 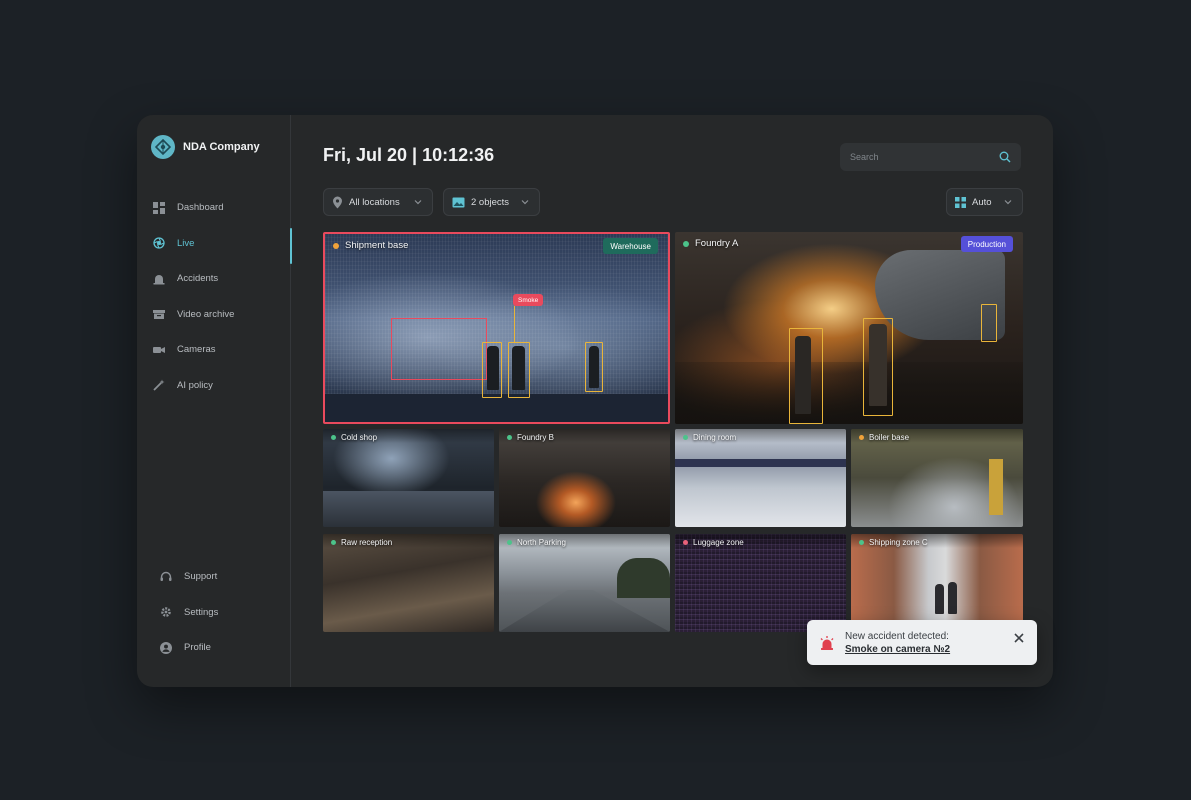 I want to click on location-filter: All locations, so click(x=378, y=202).